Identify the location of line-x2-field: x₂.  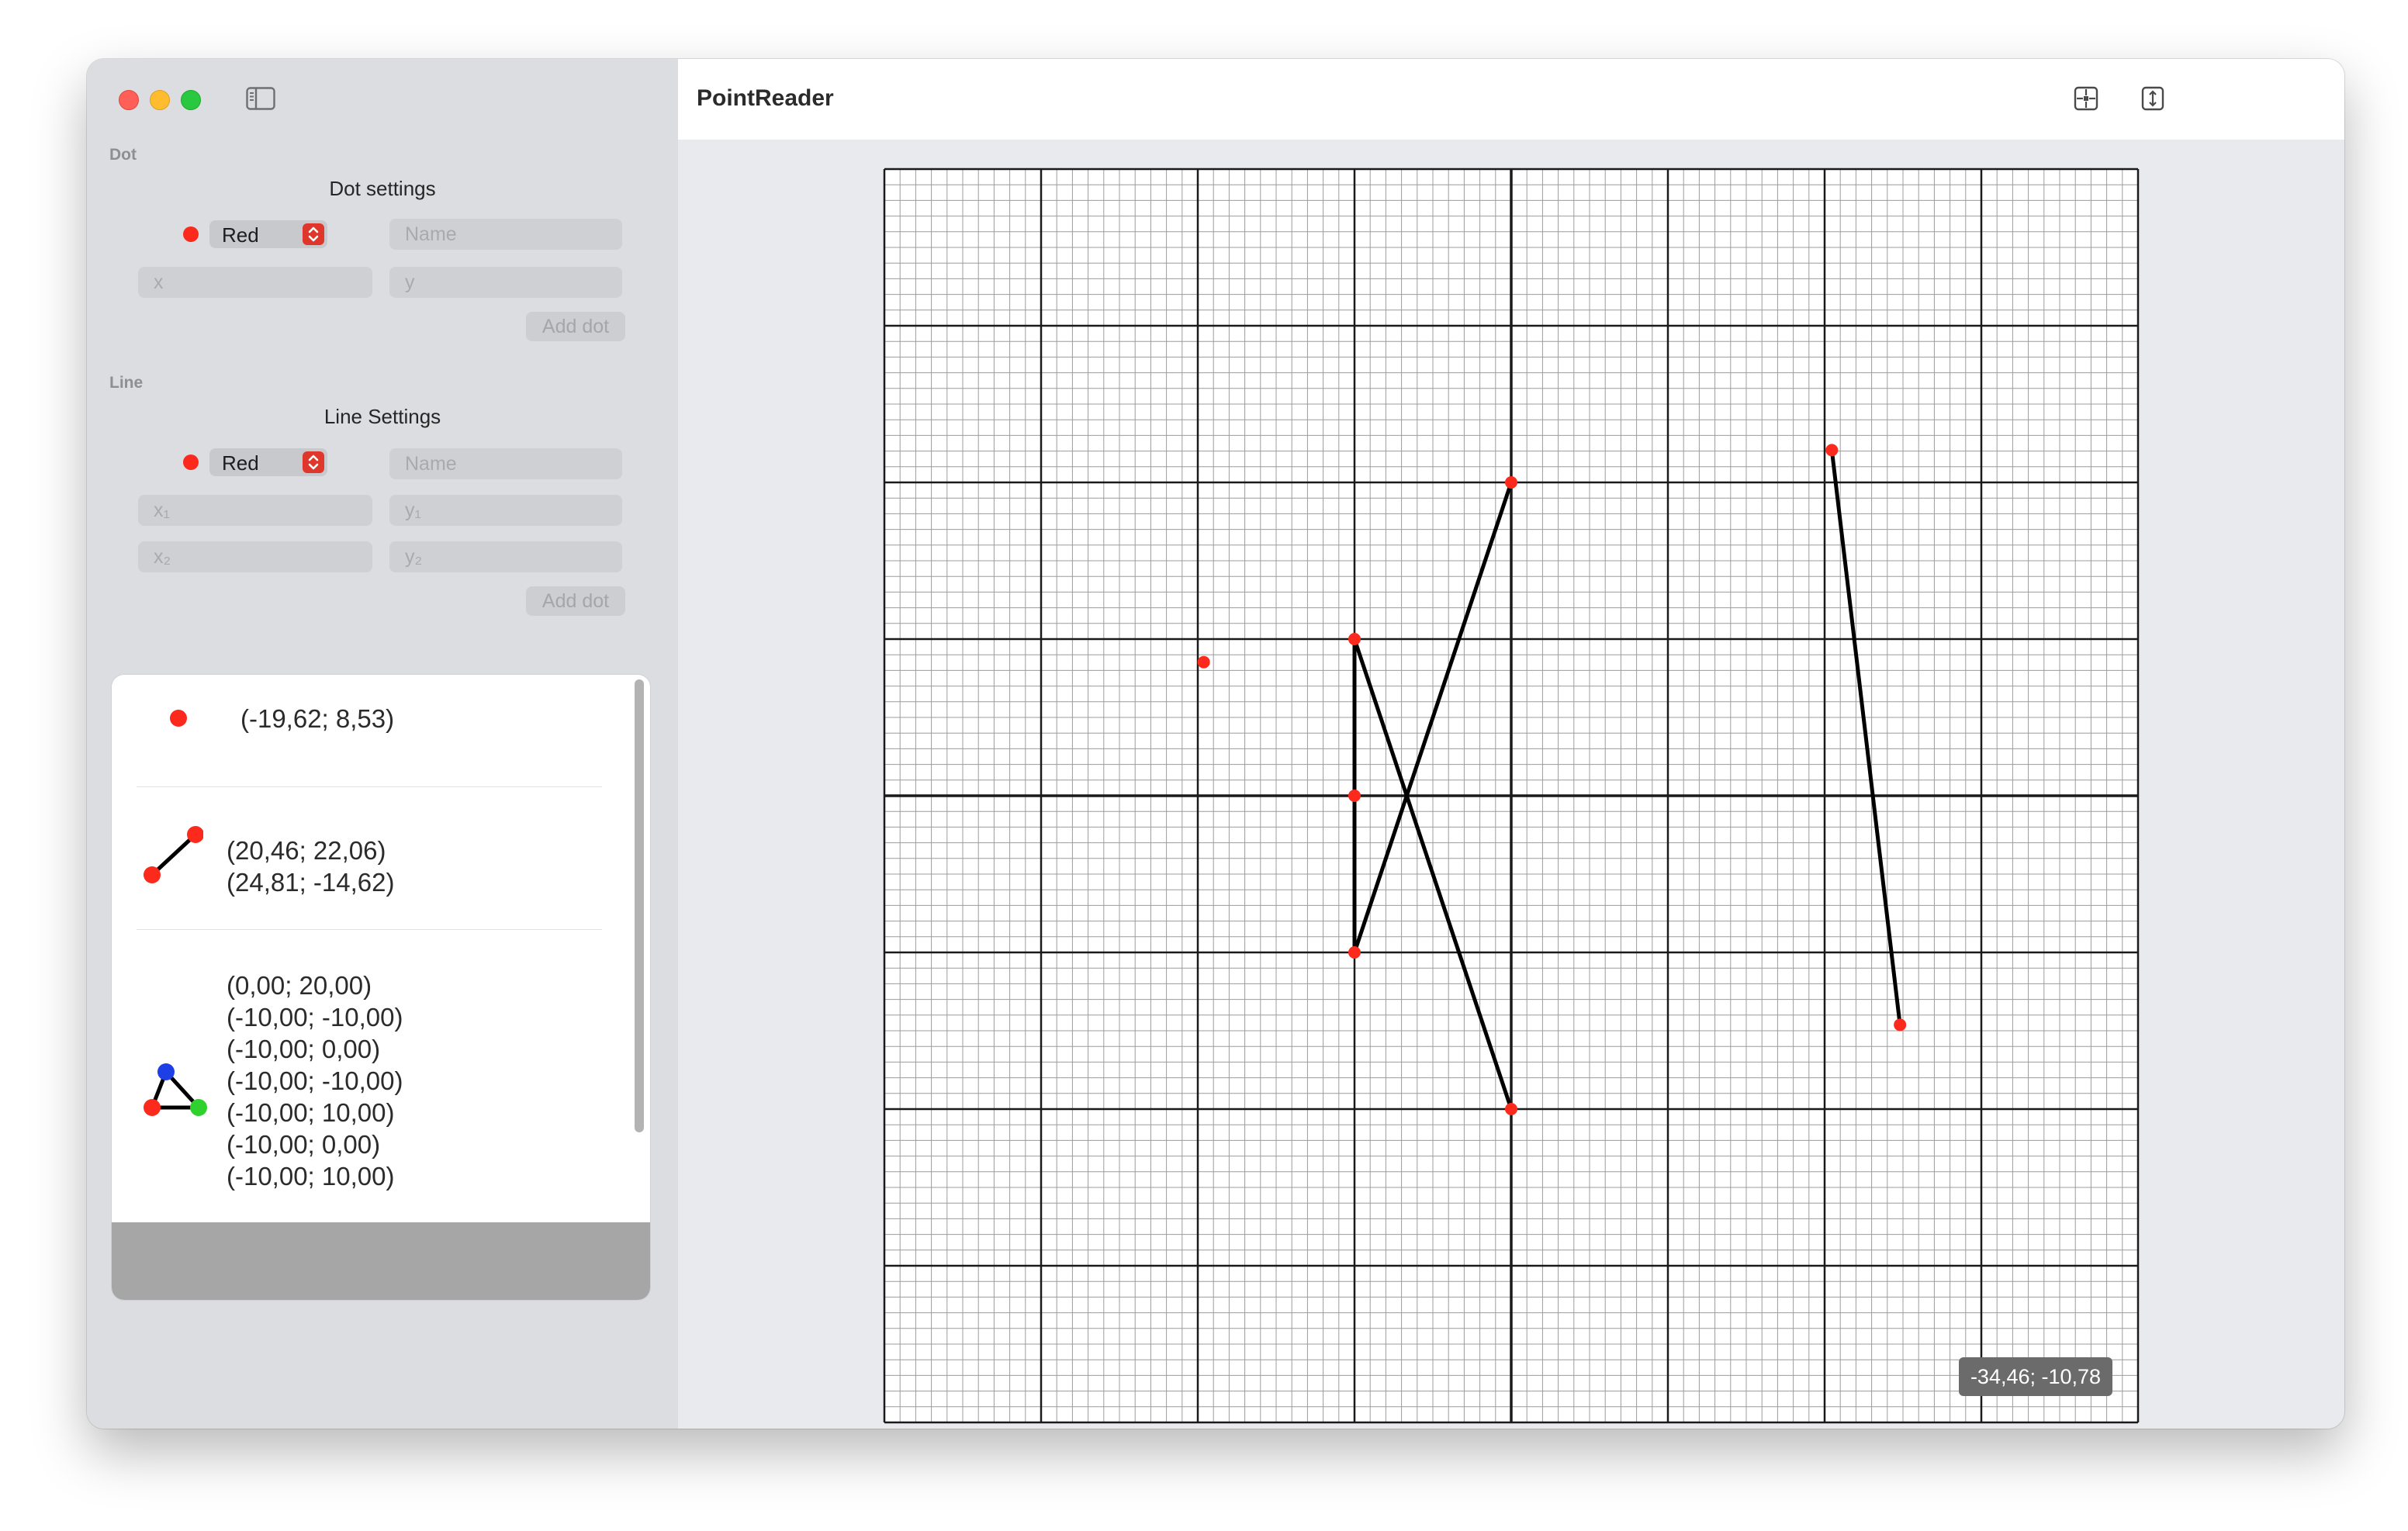
(255, 556).